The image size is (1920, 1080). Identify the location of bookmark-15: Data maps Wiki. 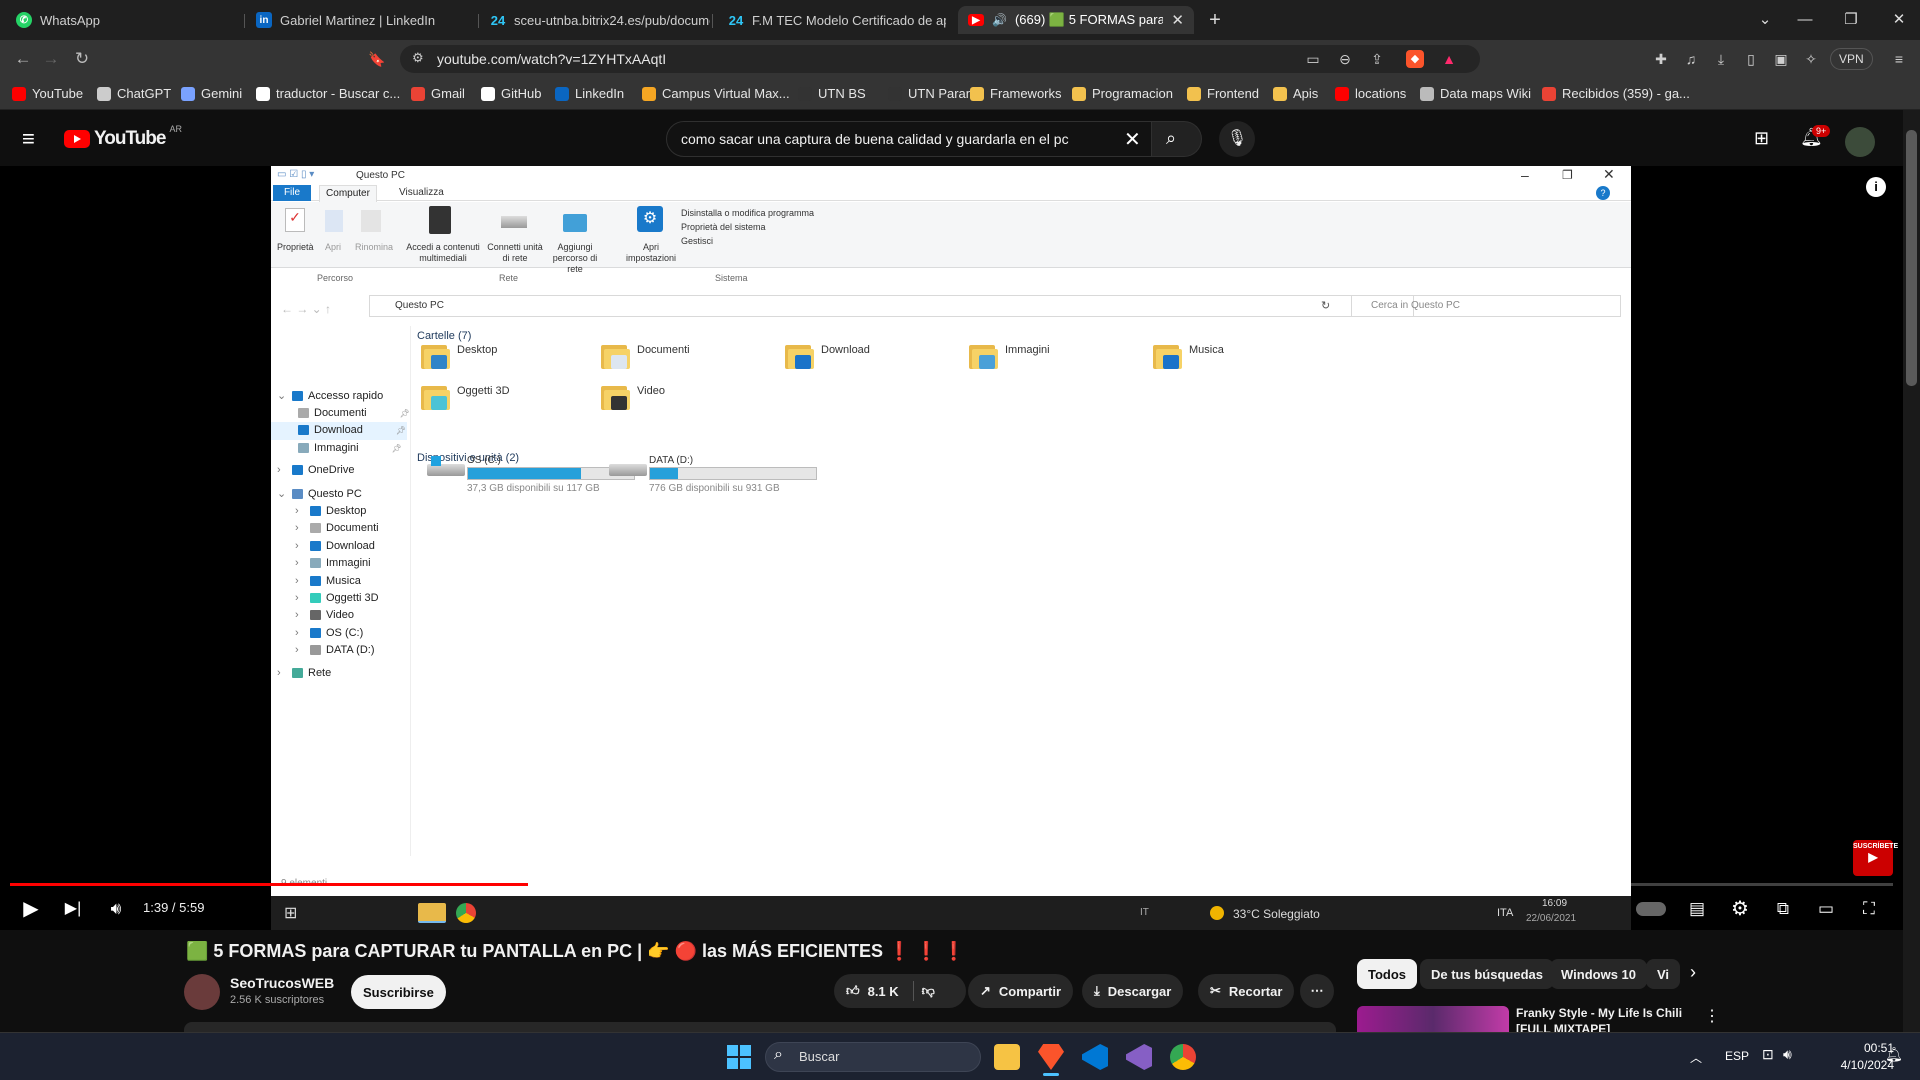
(1475, 93).